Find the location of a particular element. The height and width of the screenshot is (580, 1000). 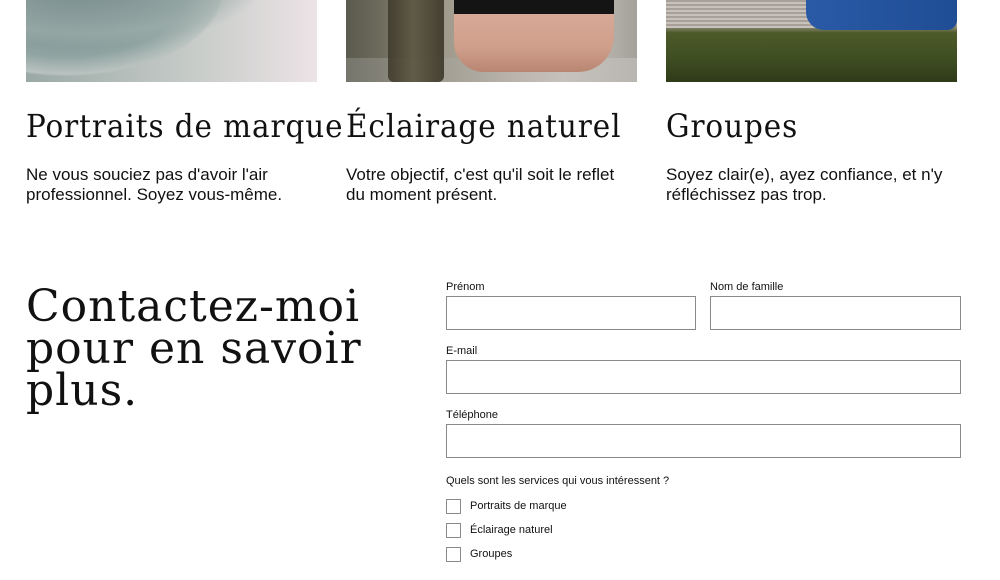

phone-field is located at coordinates (703, 441).